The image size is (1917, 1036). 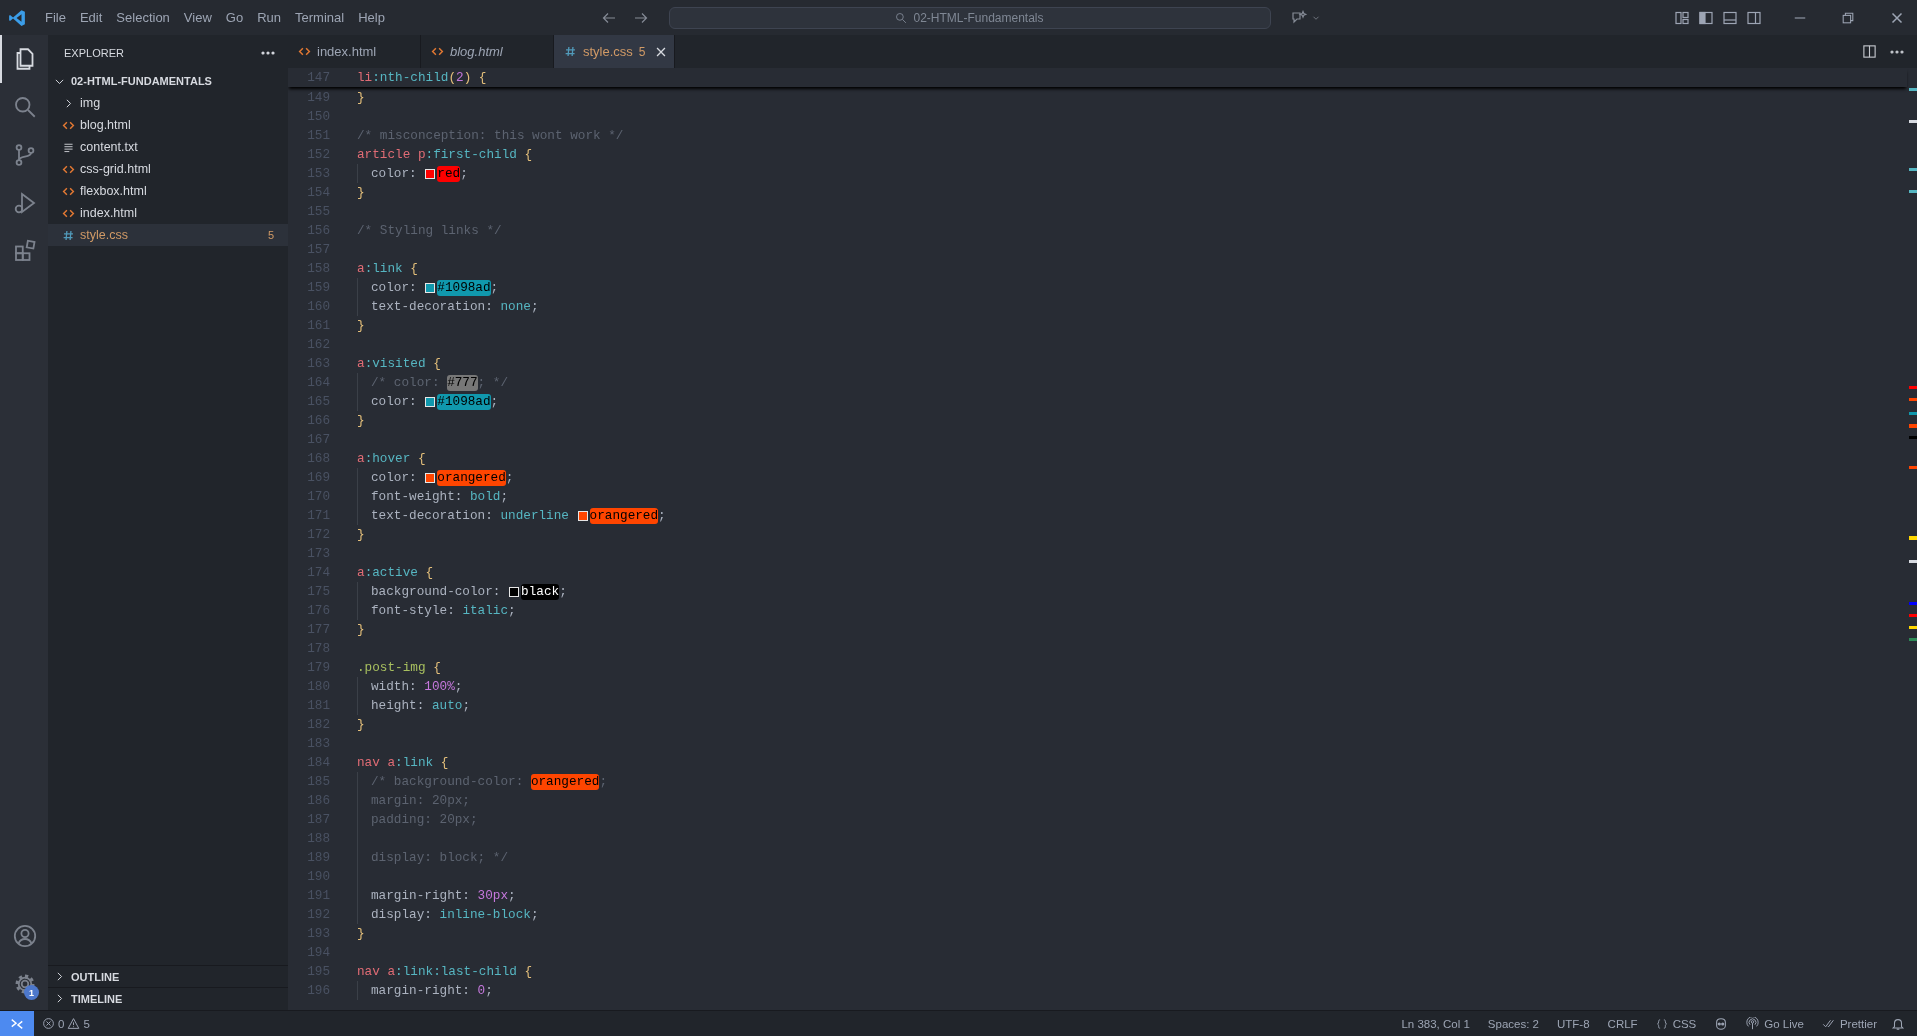 I want to click on code-text: text-decoration: underline, so click(x=470, y=515).